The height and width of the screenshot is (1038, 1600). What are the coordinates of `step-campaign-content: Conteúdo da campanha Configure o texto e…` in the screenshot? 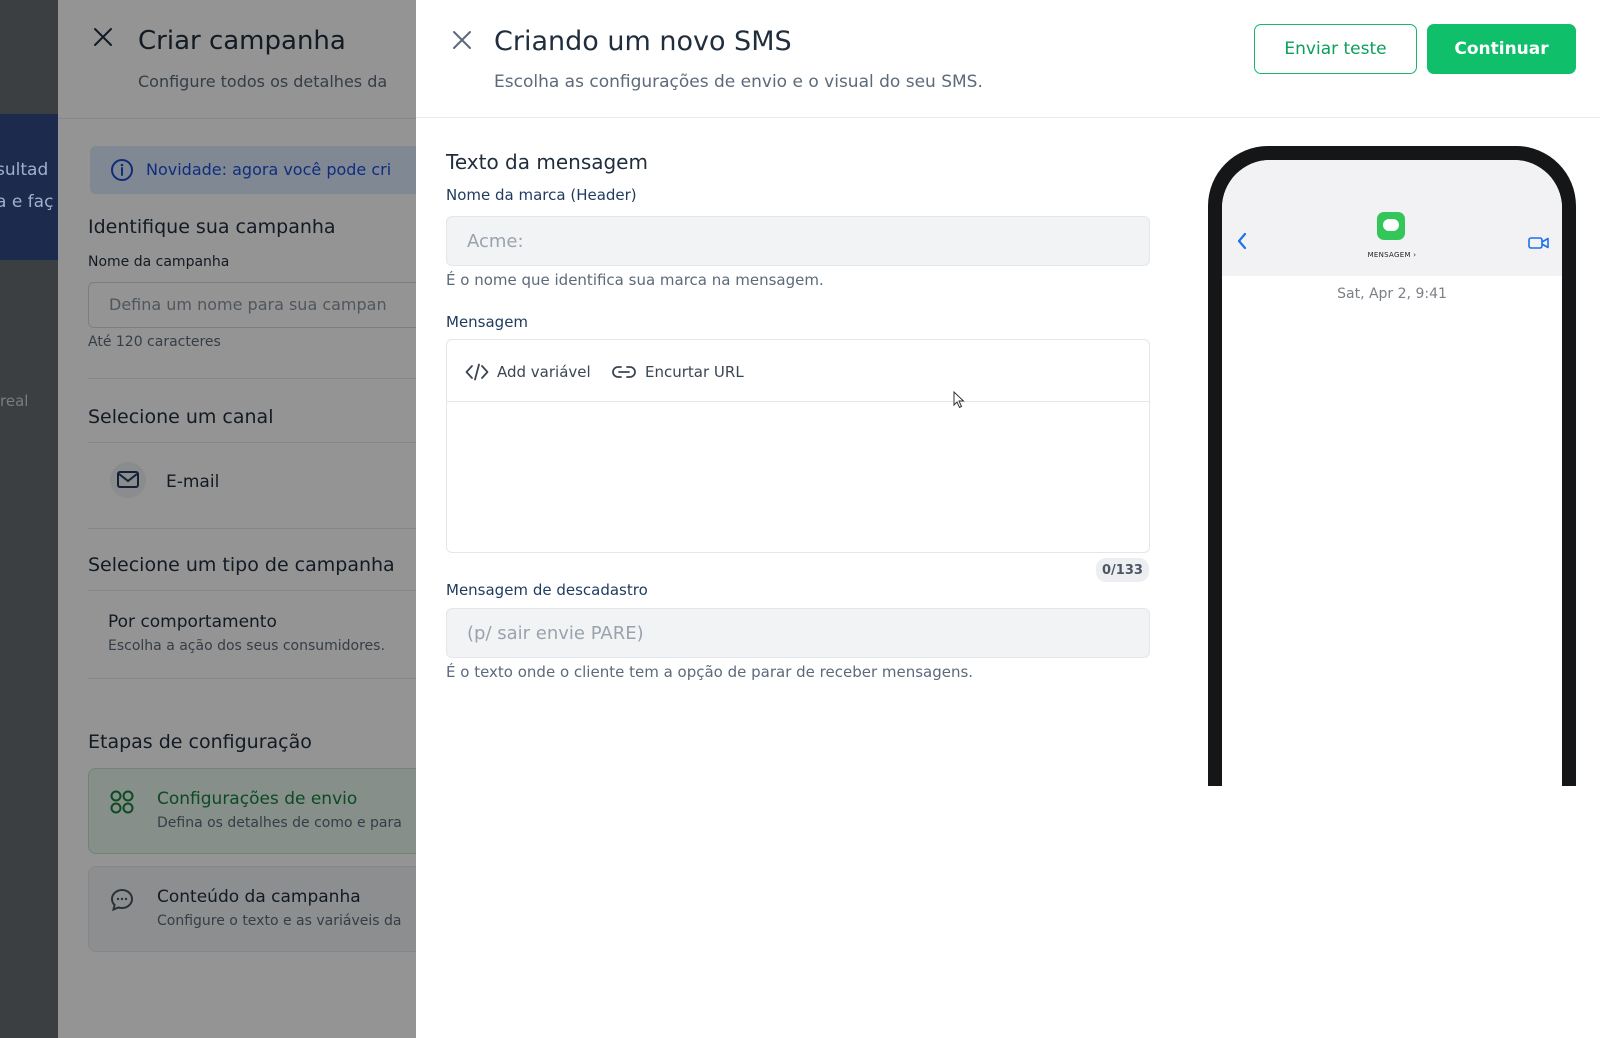 It's located at (253, 909).